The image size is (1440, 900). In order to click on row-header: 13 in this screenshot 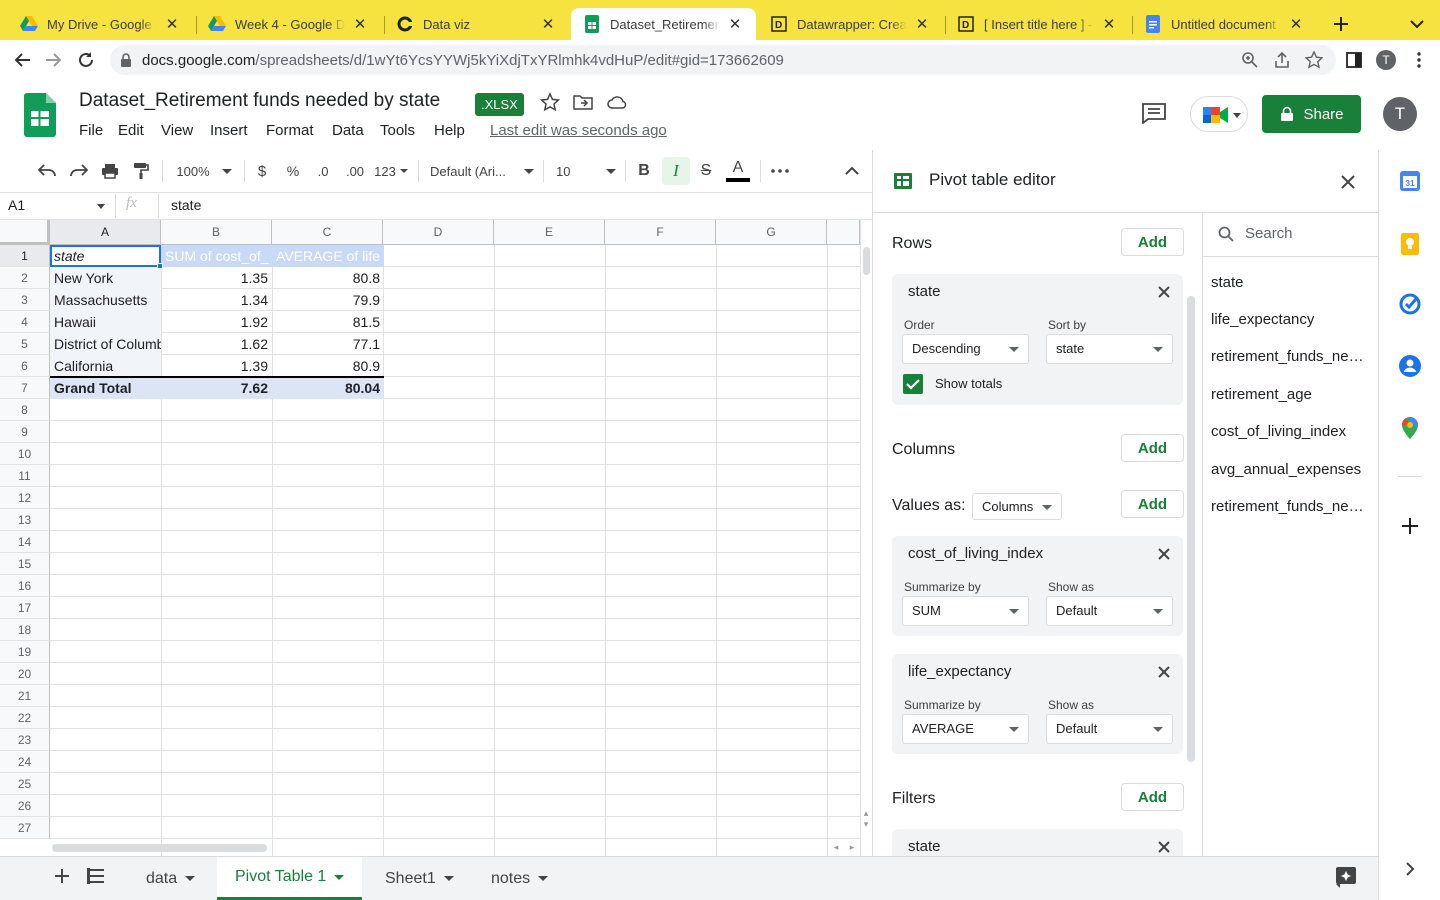, I will do `click(25, 520)`.